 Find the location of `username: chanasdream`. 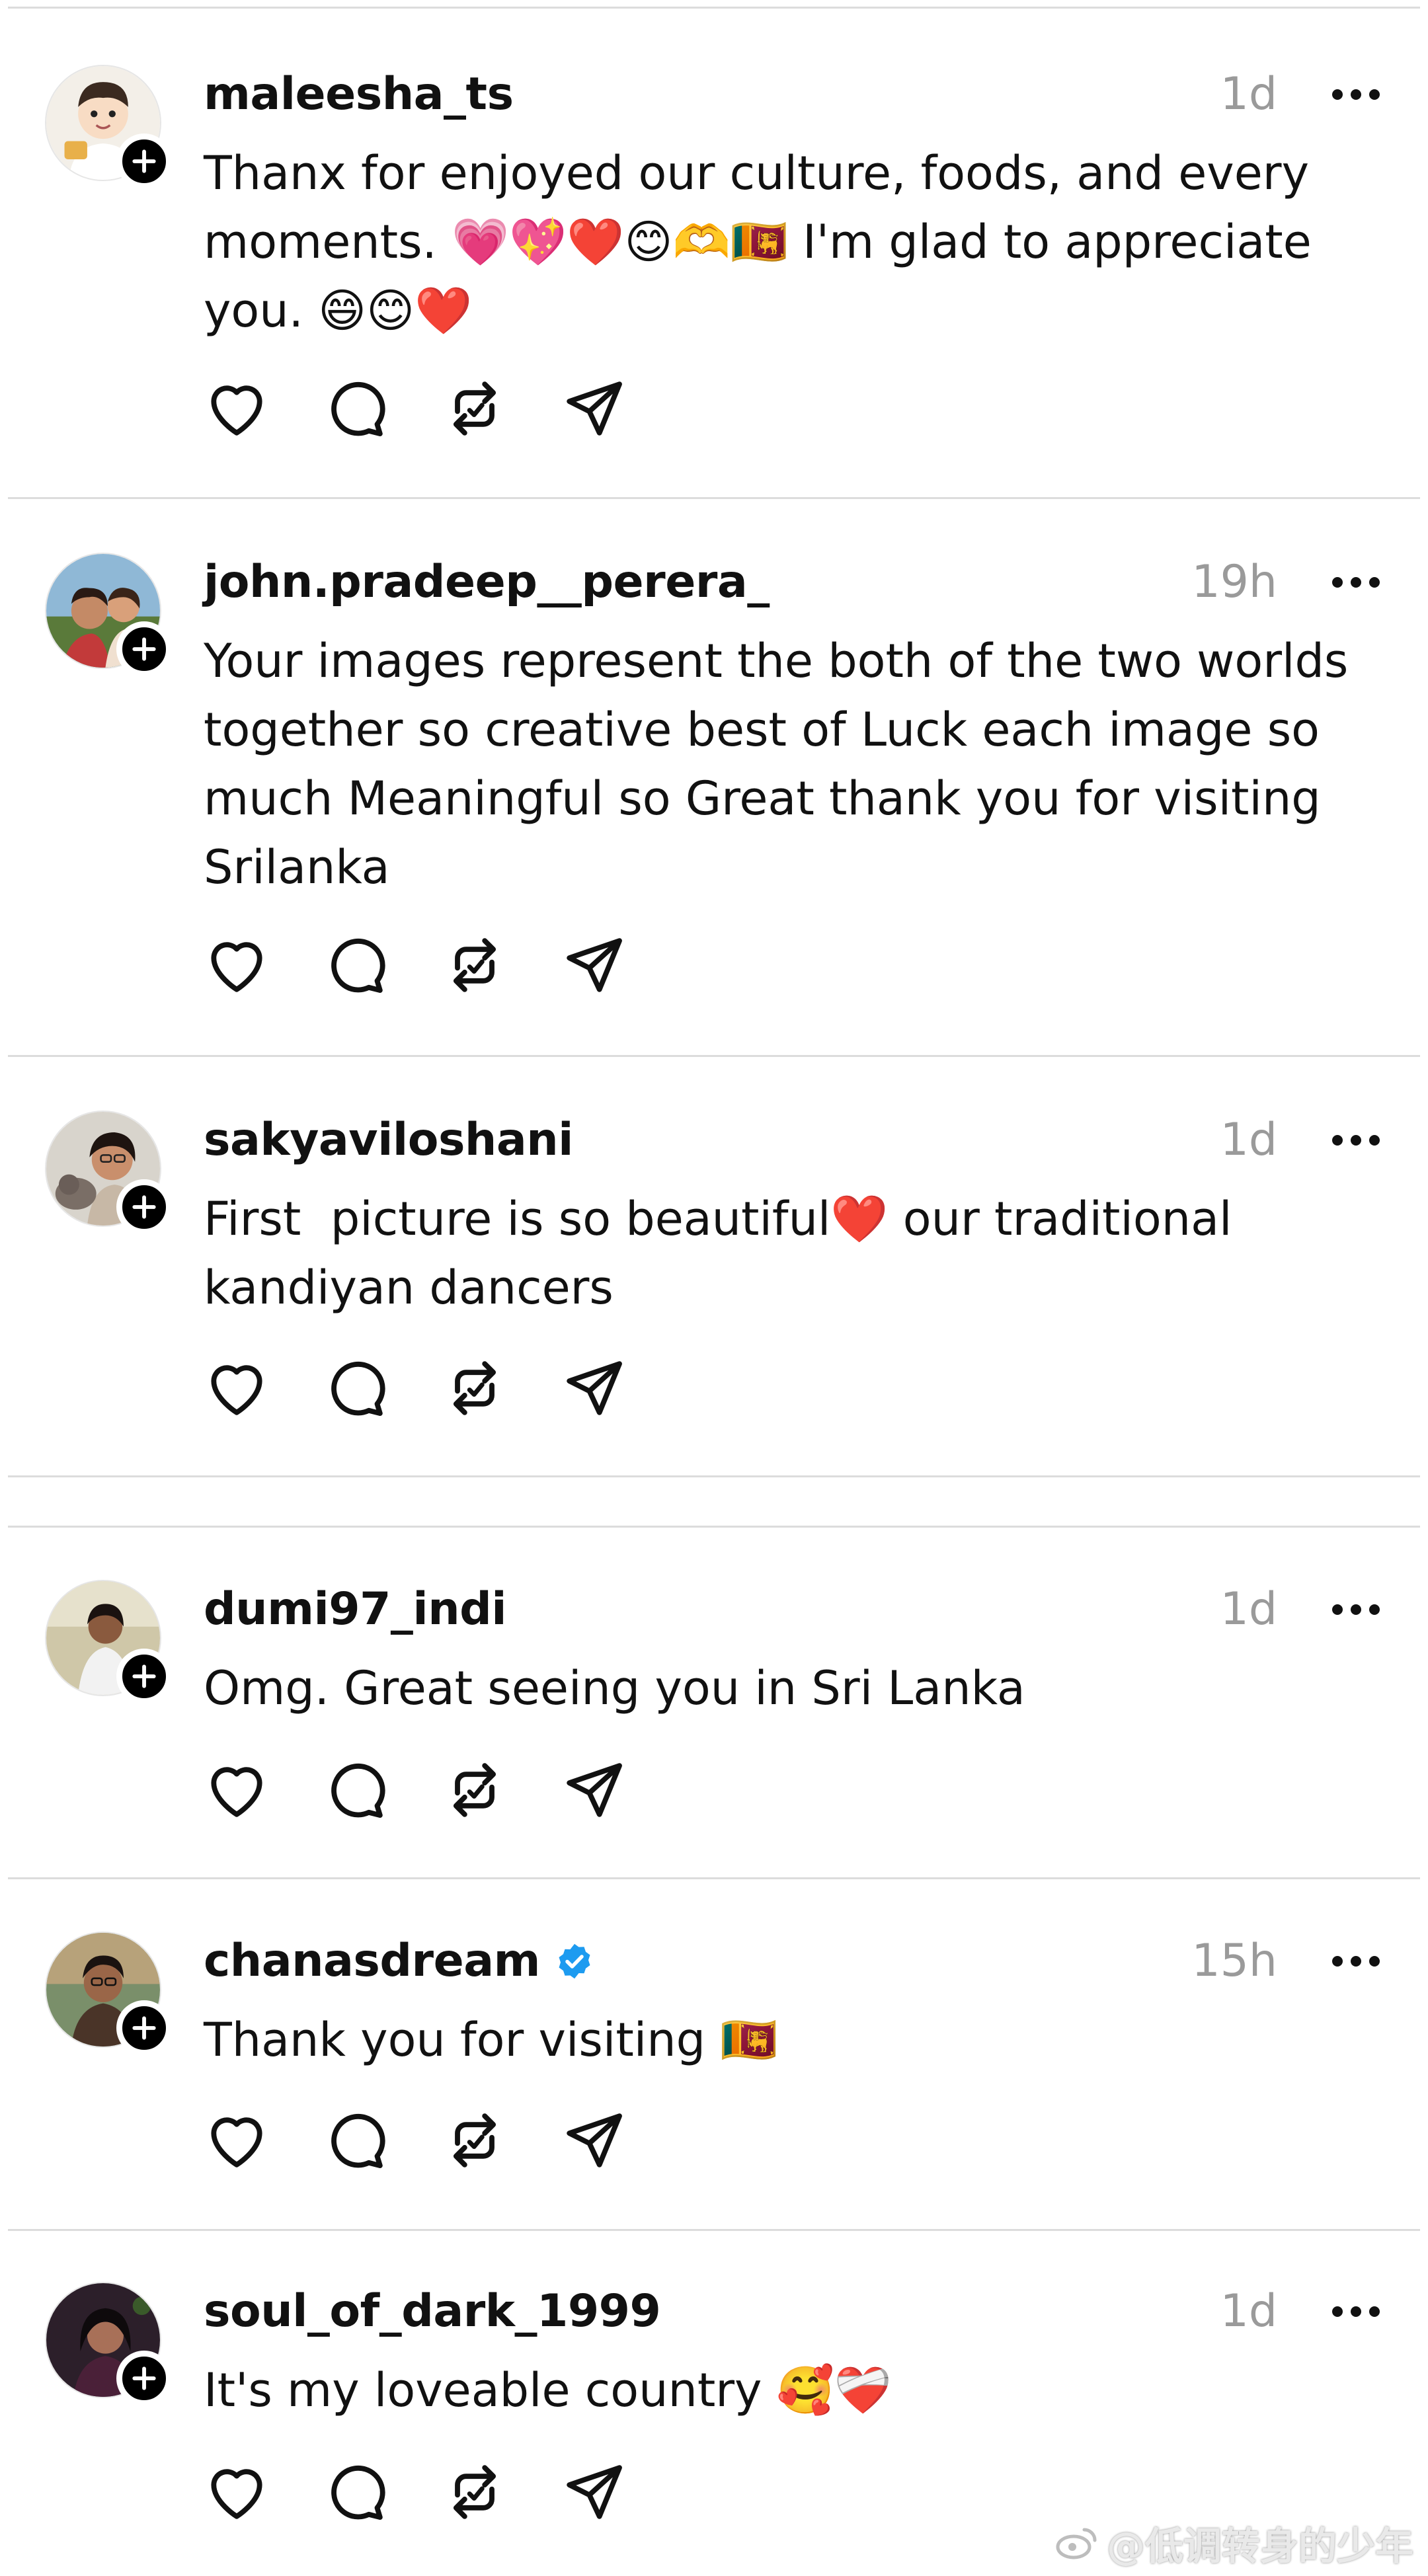

username: chanasdream is located at coordinates (399, 1961).